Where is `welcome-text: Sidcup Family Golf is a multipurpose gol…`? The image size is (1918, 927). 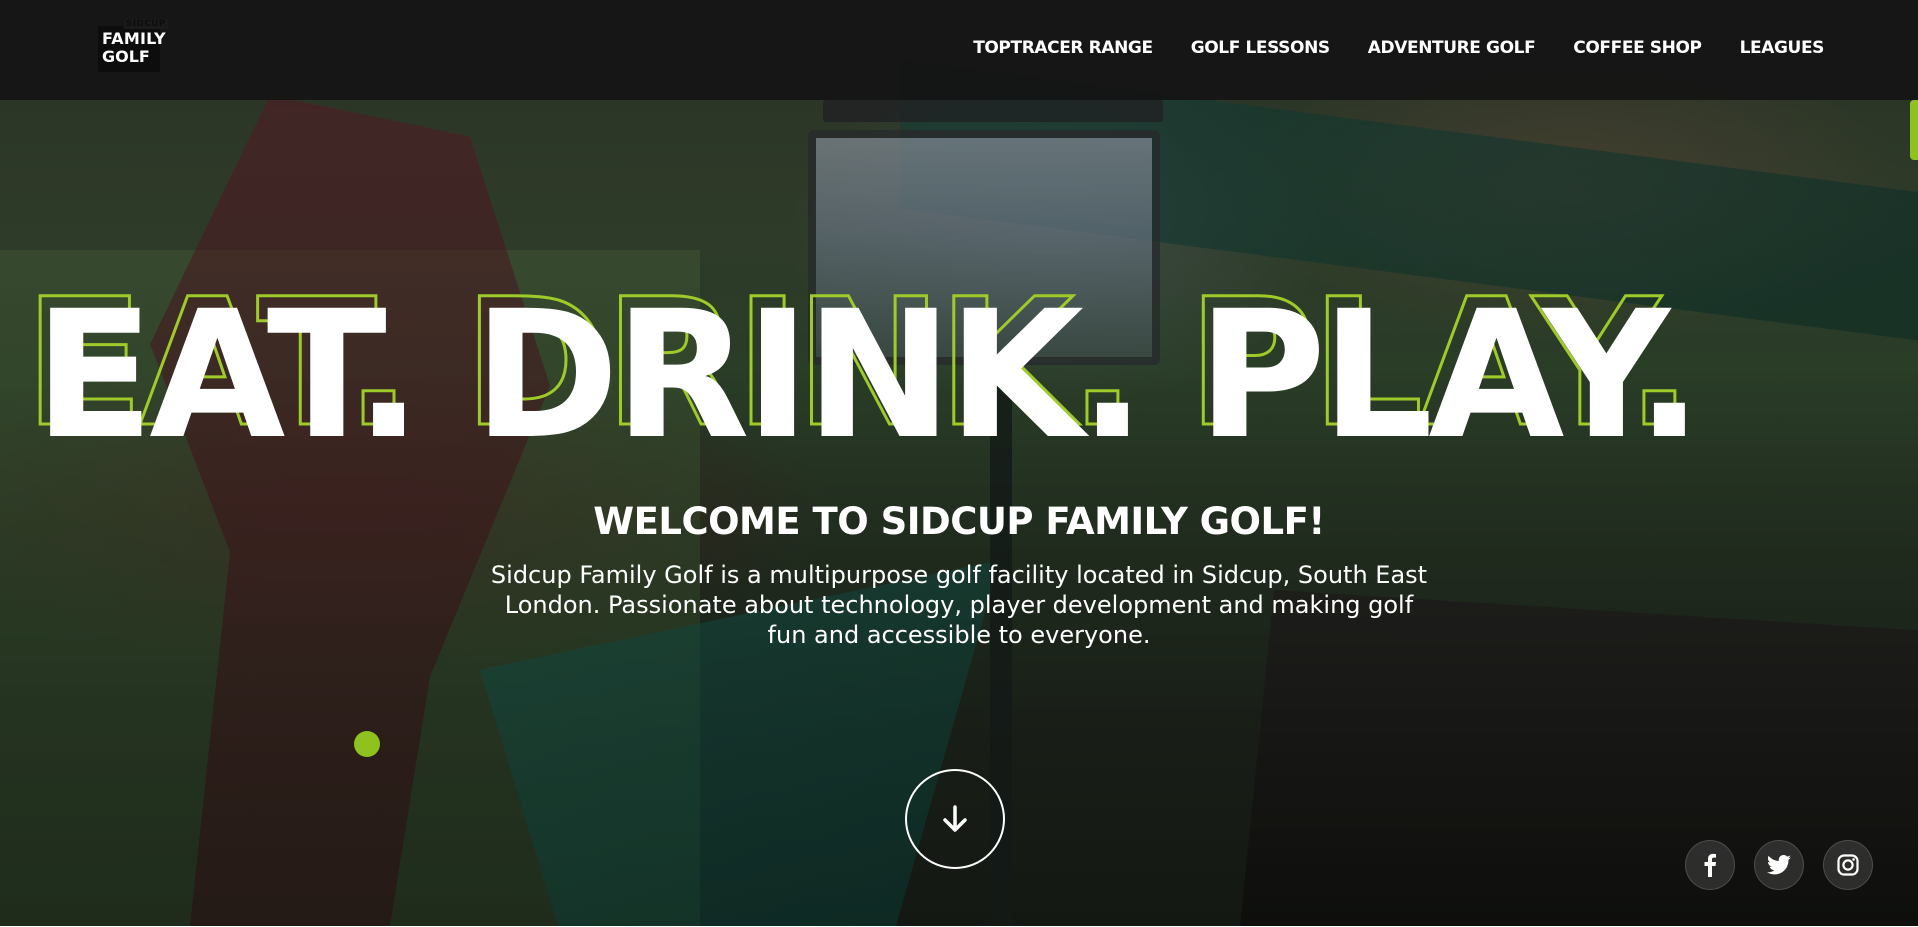 welcome-text: Sidcup Family Golf is a multipurpose gol… is located at coordinates (959, 605).